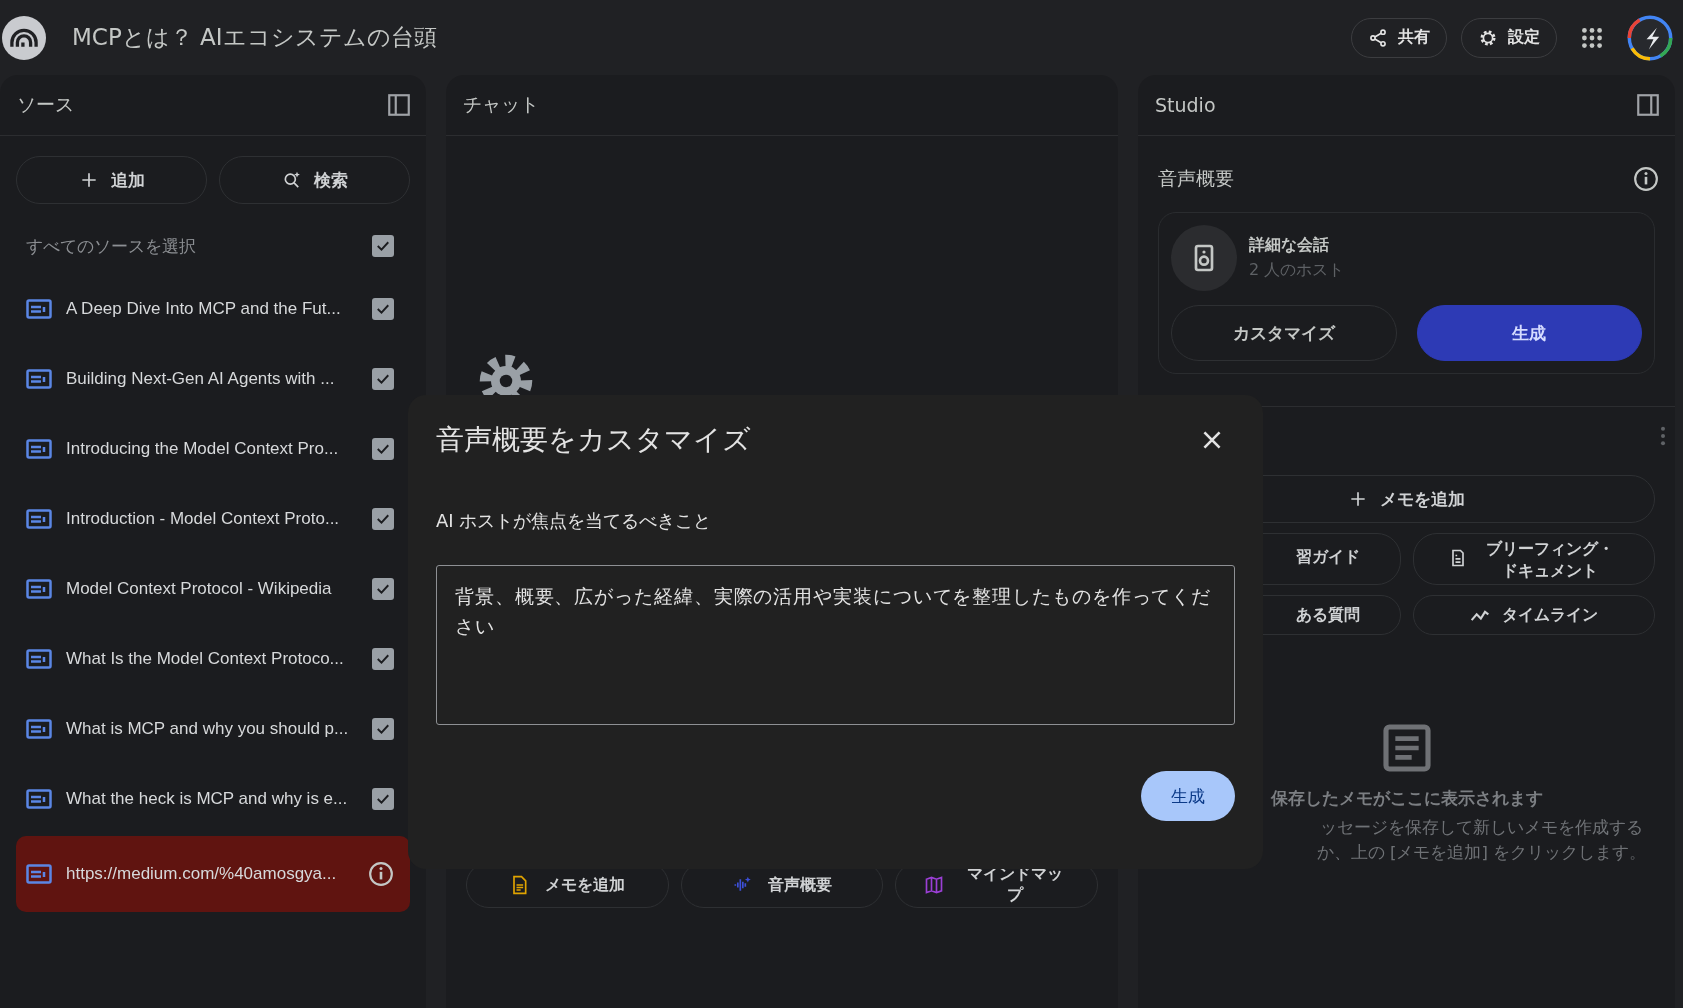 The width and height of the screenshot is (1683, 1008). Describe the element at coordinates (45, 104) in the screenshot. I see `panel-title: ソース` at that location.